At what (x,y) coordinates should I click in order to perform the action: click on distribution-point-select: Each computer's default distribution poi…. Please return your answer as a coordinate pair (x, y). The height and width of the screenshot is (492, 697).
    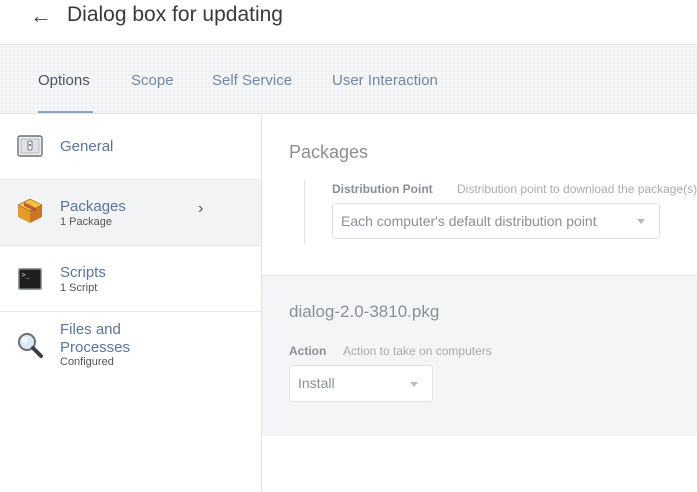
    Looking at the image, I should click on (496, 221).